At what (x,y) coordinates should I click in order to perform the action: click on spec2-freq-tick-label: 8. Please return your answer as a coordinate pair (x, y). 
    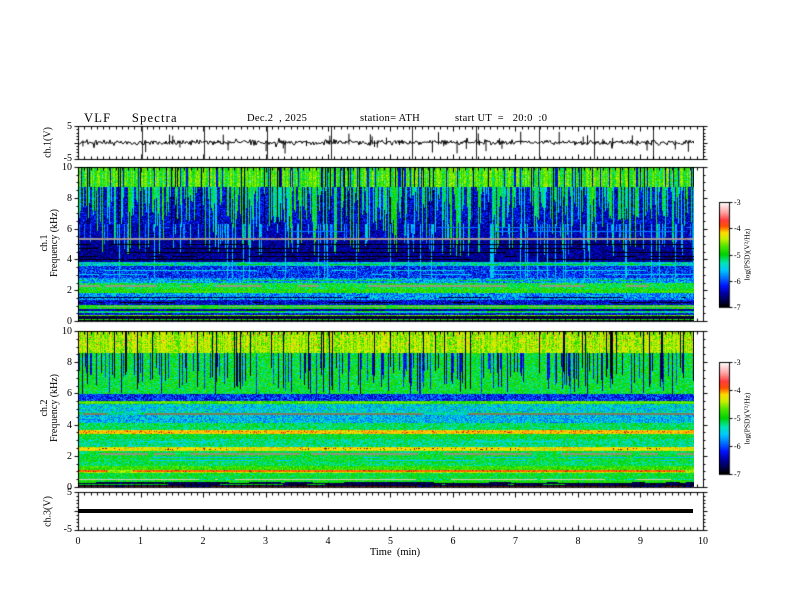
    Looking at the image, I should click on (69, 363).